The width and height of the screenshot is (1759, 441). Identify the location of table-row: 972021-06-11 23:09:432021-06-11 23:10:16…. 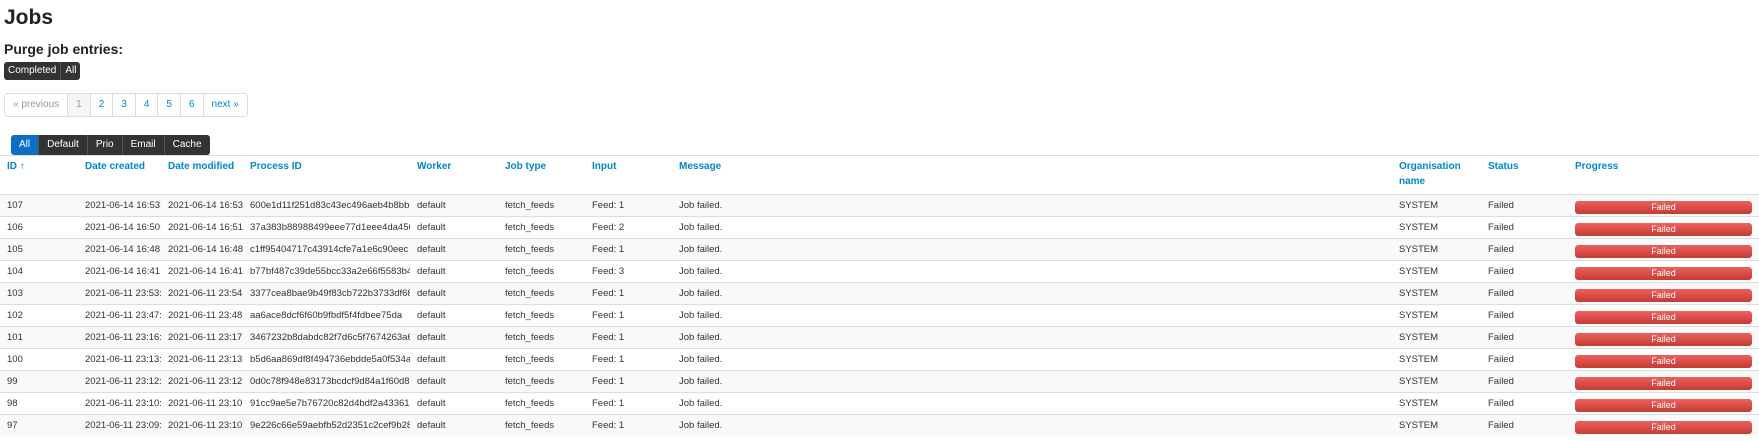
(879, 425).